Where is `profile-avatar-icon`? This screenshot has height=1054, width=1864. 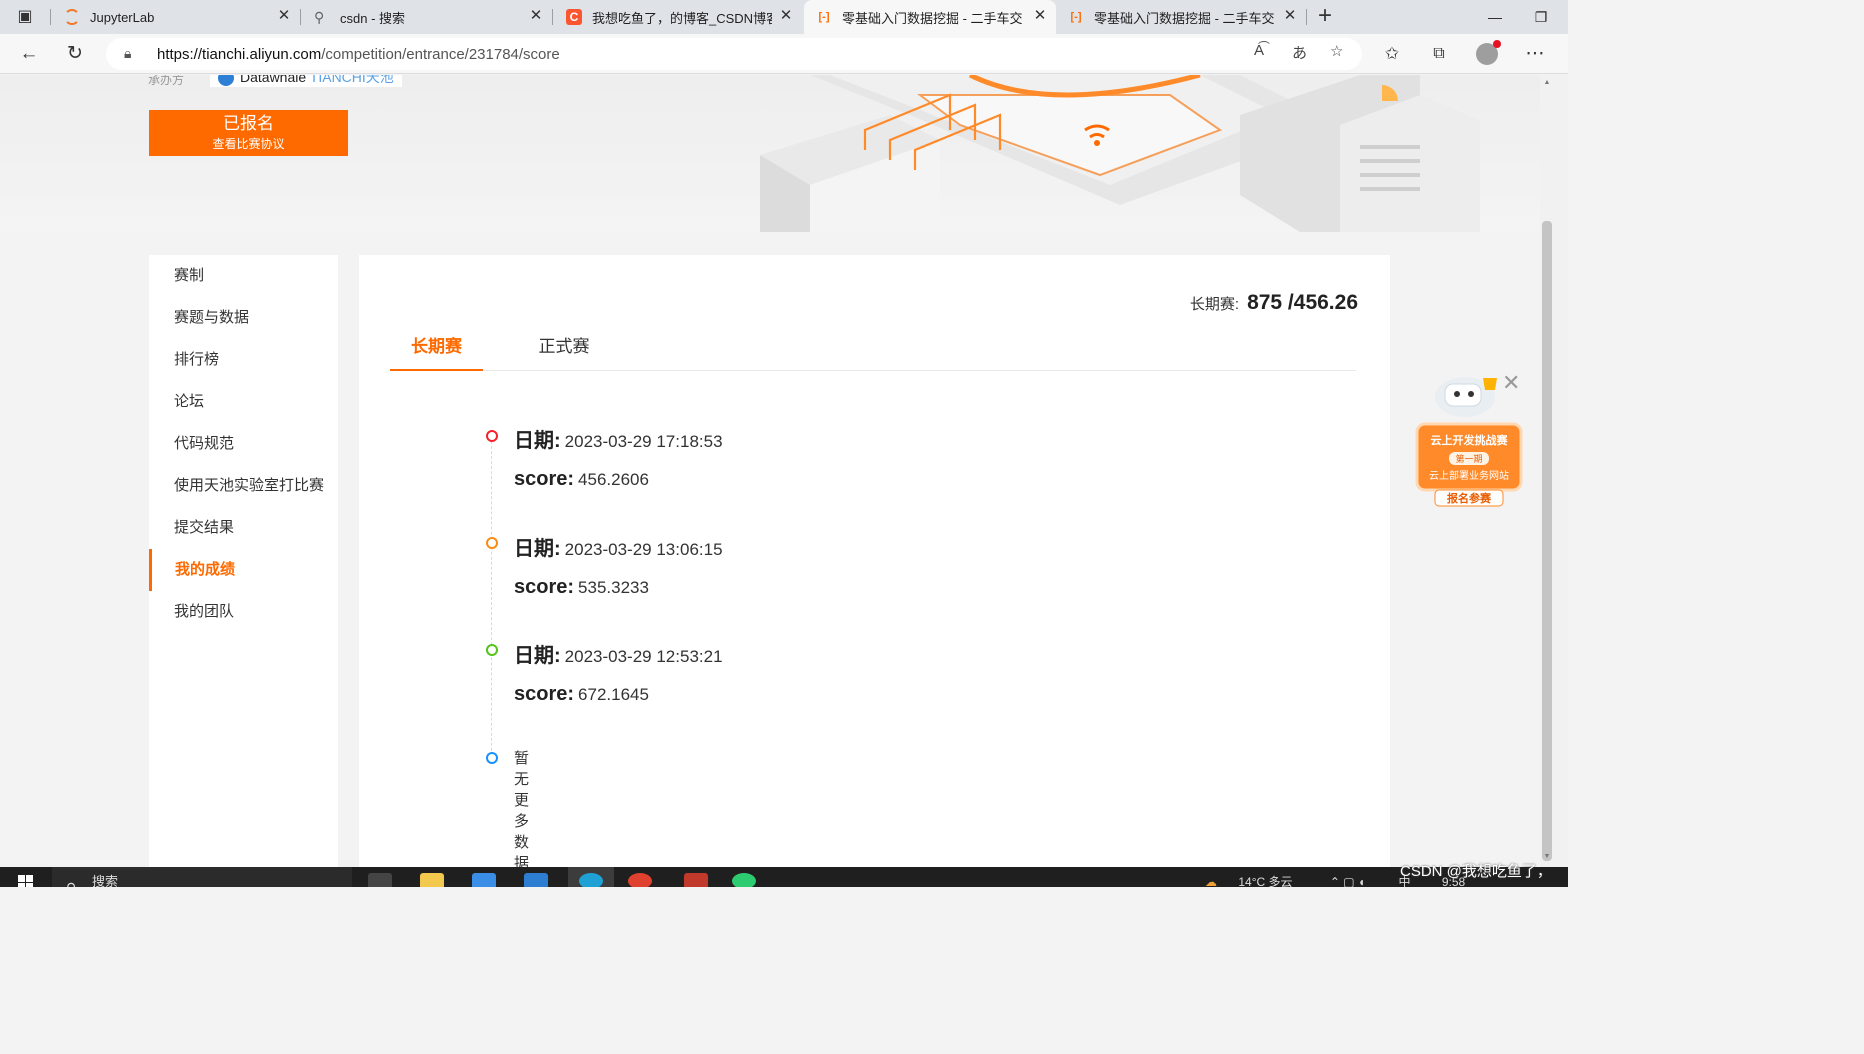 profile-avatar-icon is located at coordinates (1487, 54).